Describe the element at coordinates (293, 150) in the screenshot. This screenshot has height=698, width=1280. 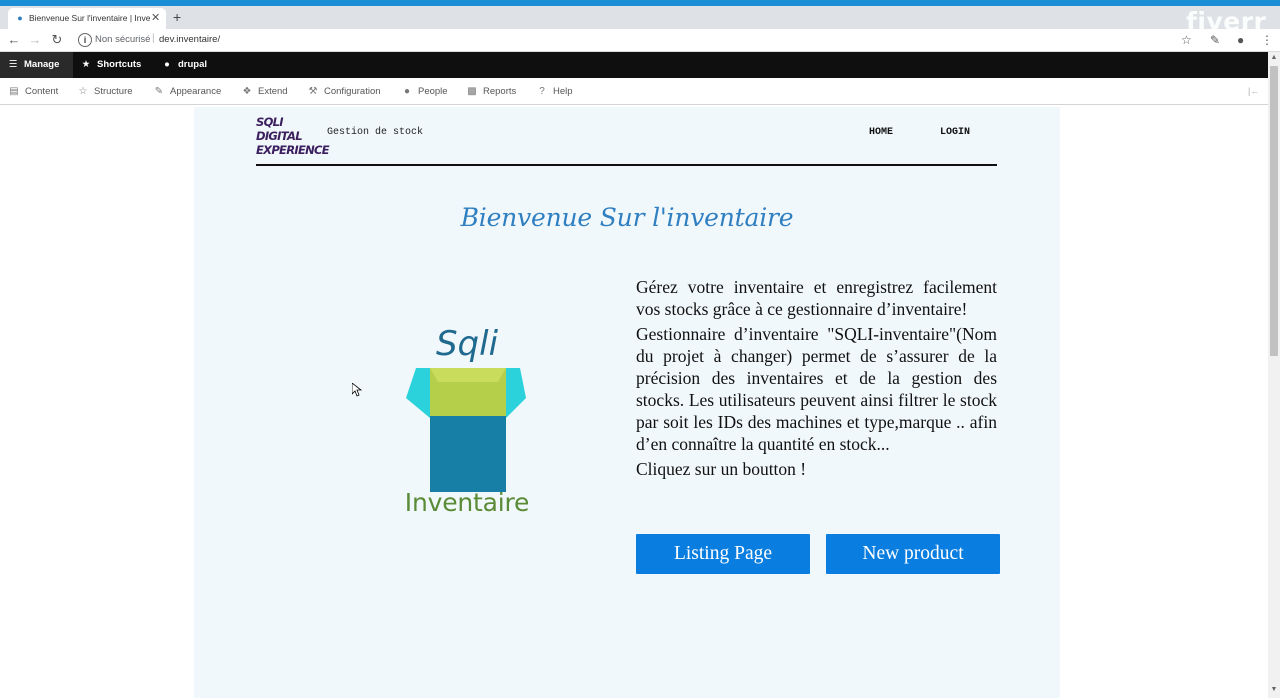
I see `site-logo-line: EXPERIENCE` at that location.